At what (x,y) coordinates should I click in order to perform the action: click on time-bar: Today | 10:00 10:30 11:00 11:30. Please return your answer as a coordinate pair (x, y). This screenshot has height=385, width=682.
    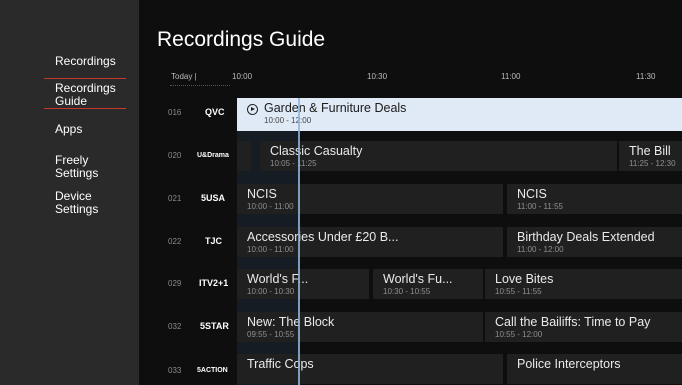
    Looking at the image, I should click on (410, 79).